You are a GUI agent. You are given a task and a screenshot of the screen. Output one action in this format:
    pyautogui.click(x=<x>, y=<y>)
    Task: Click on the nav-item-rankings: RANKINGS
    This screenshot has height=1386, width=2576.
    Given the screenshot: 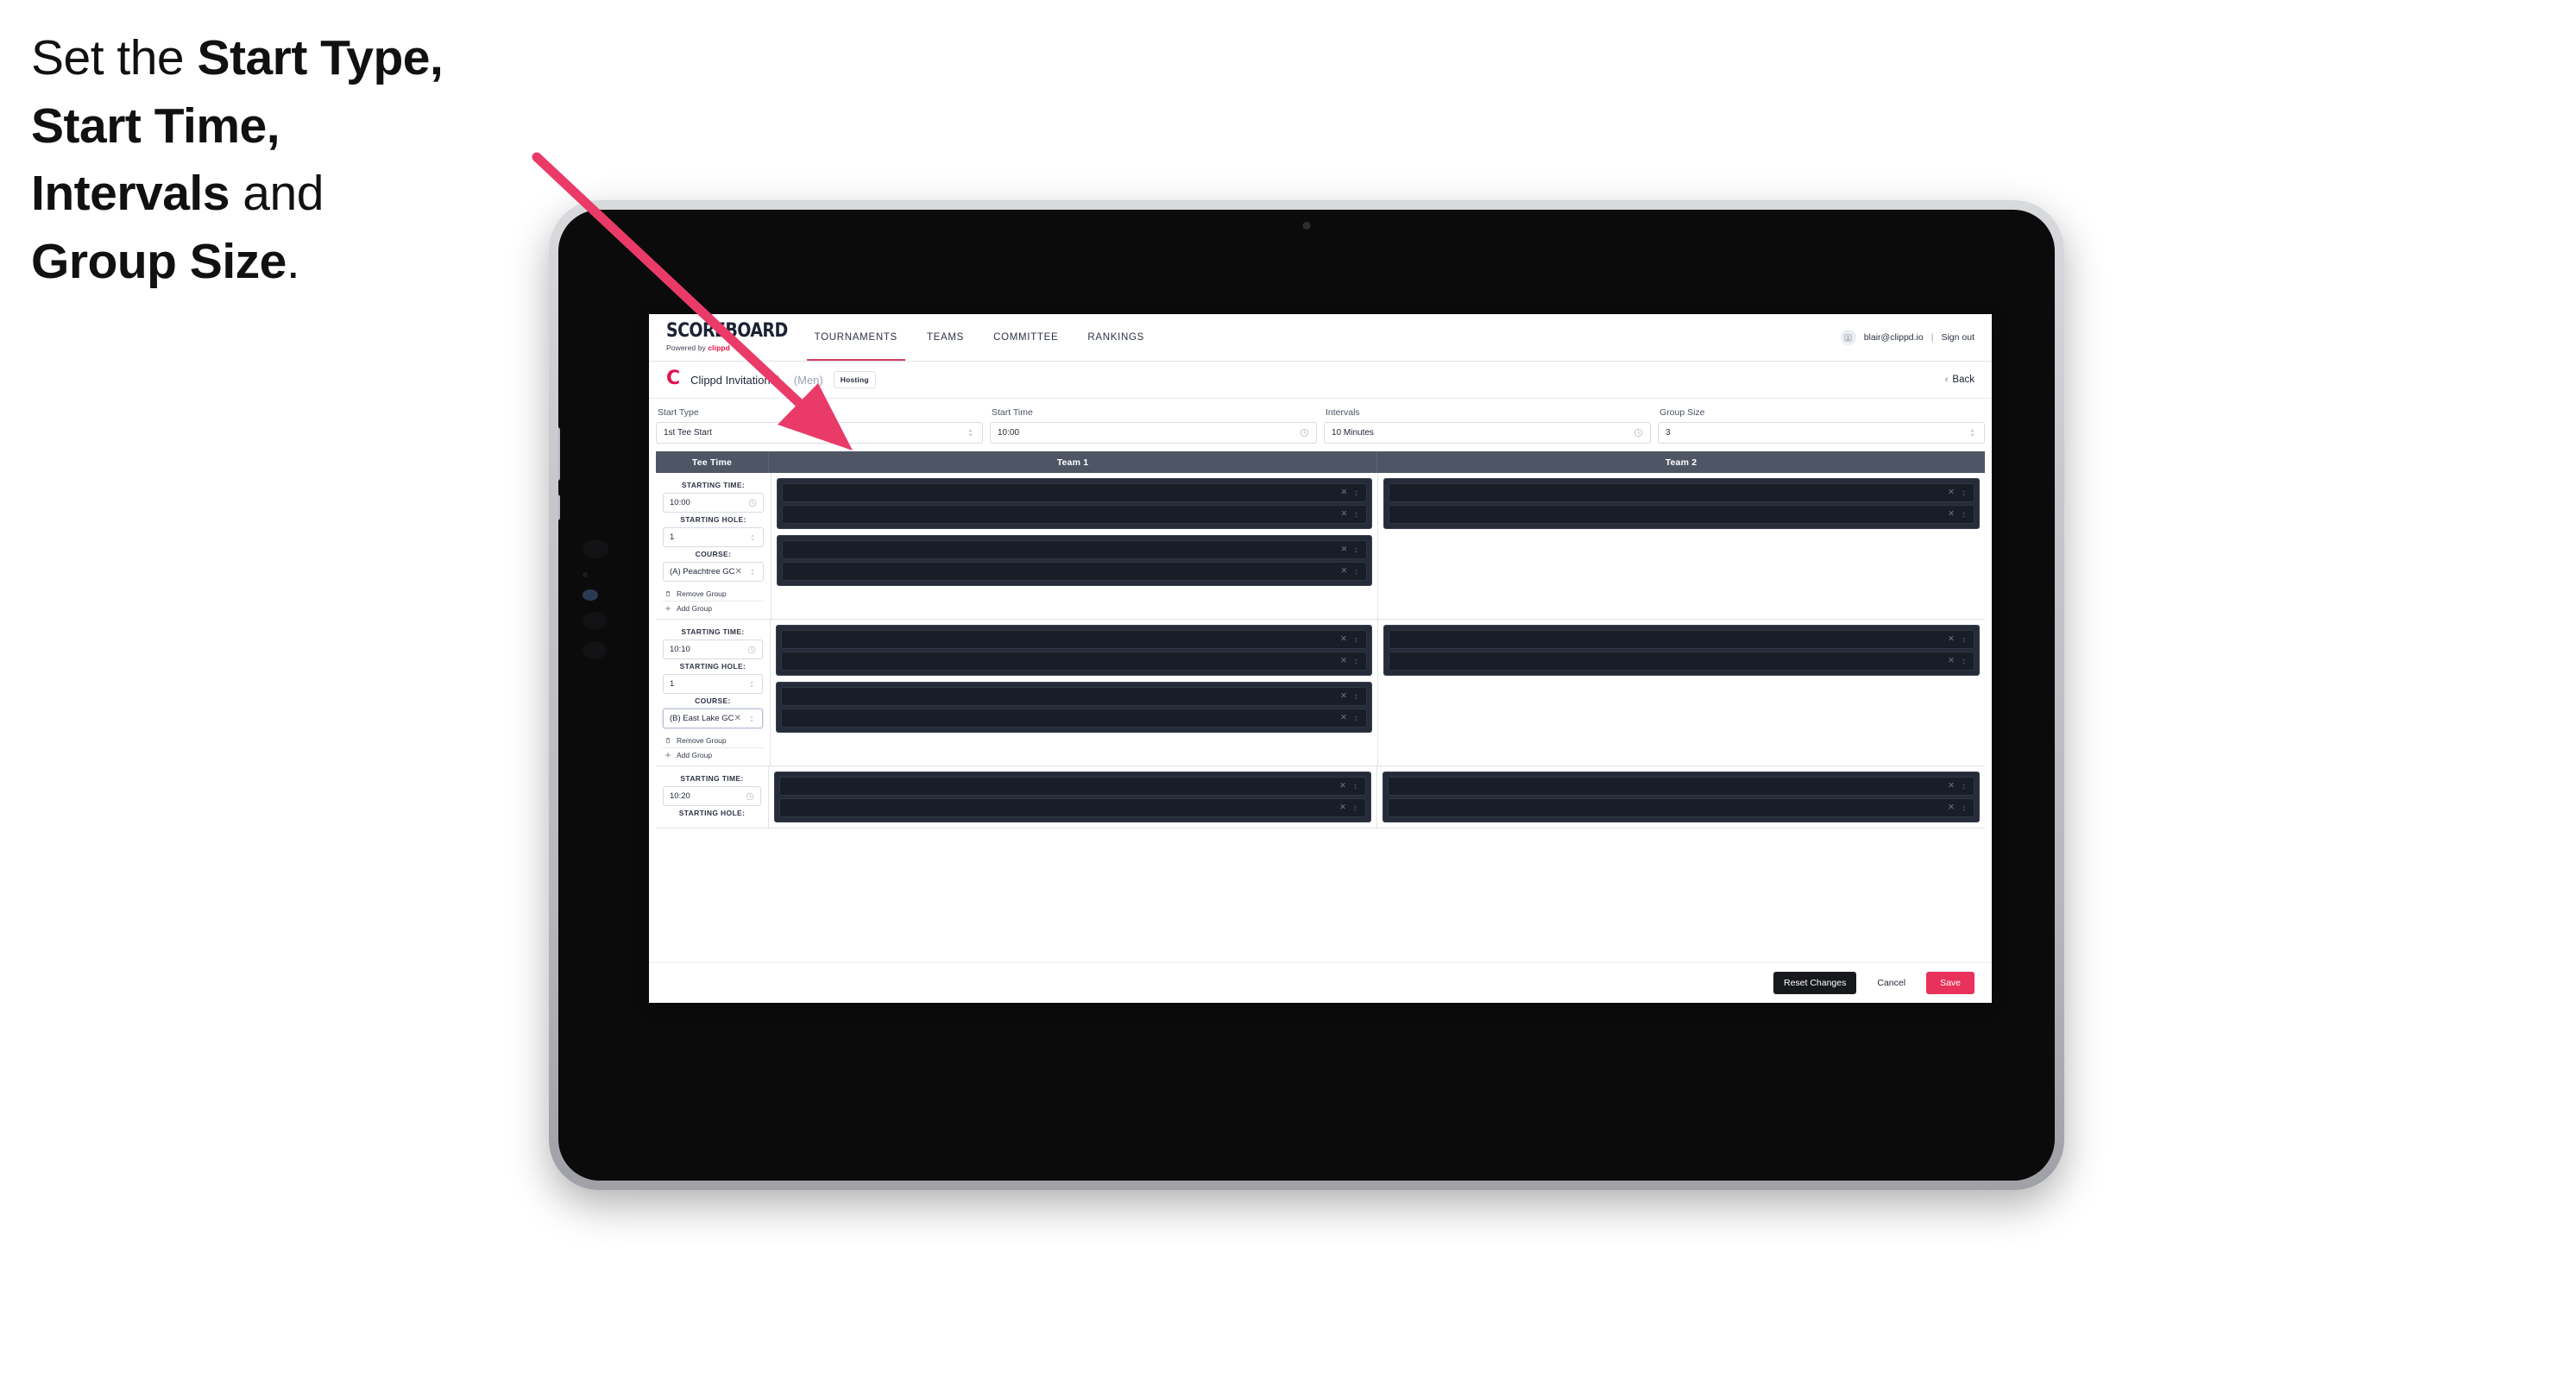 What is the action you would take?
    pyautogui.click(x=1116, y=338)
    